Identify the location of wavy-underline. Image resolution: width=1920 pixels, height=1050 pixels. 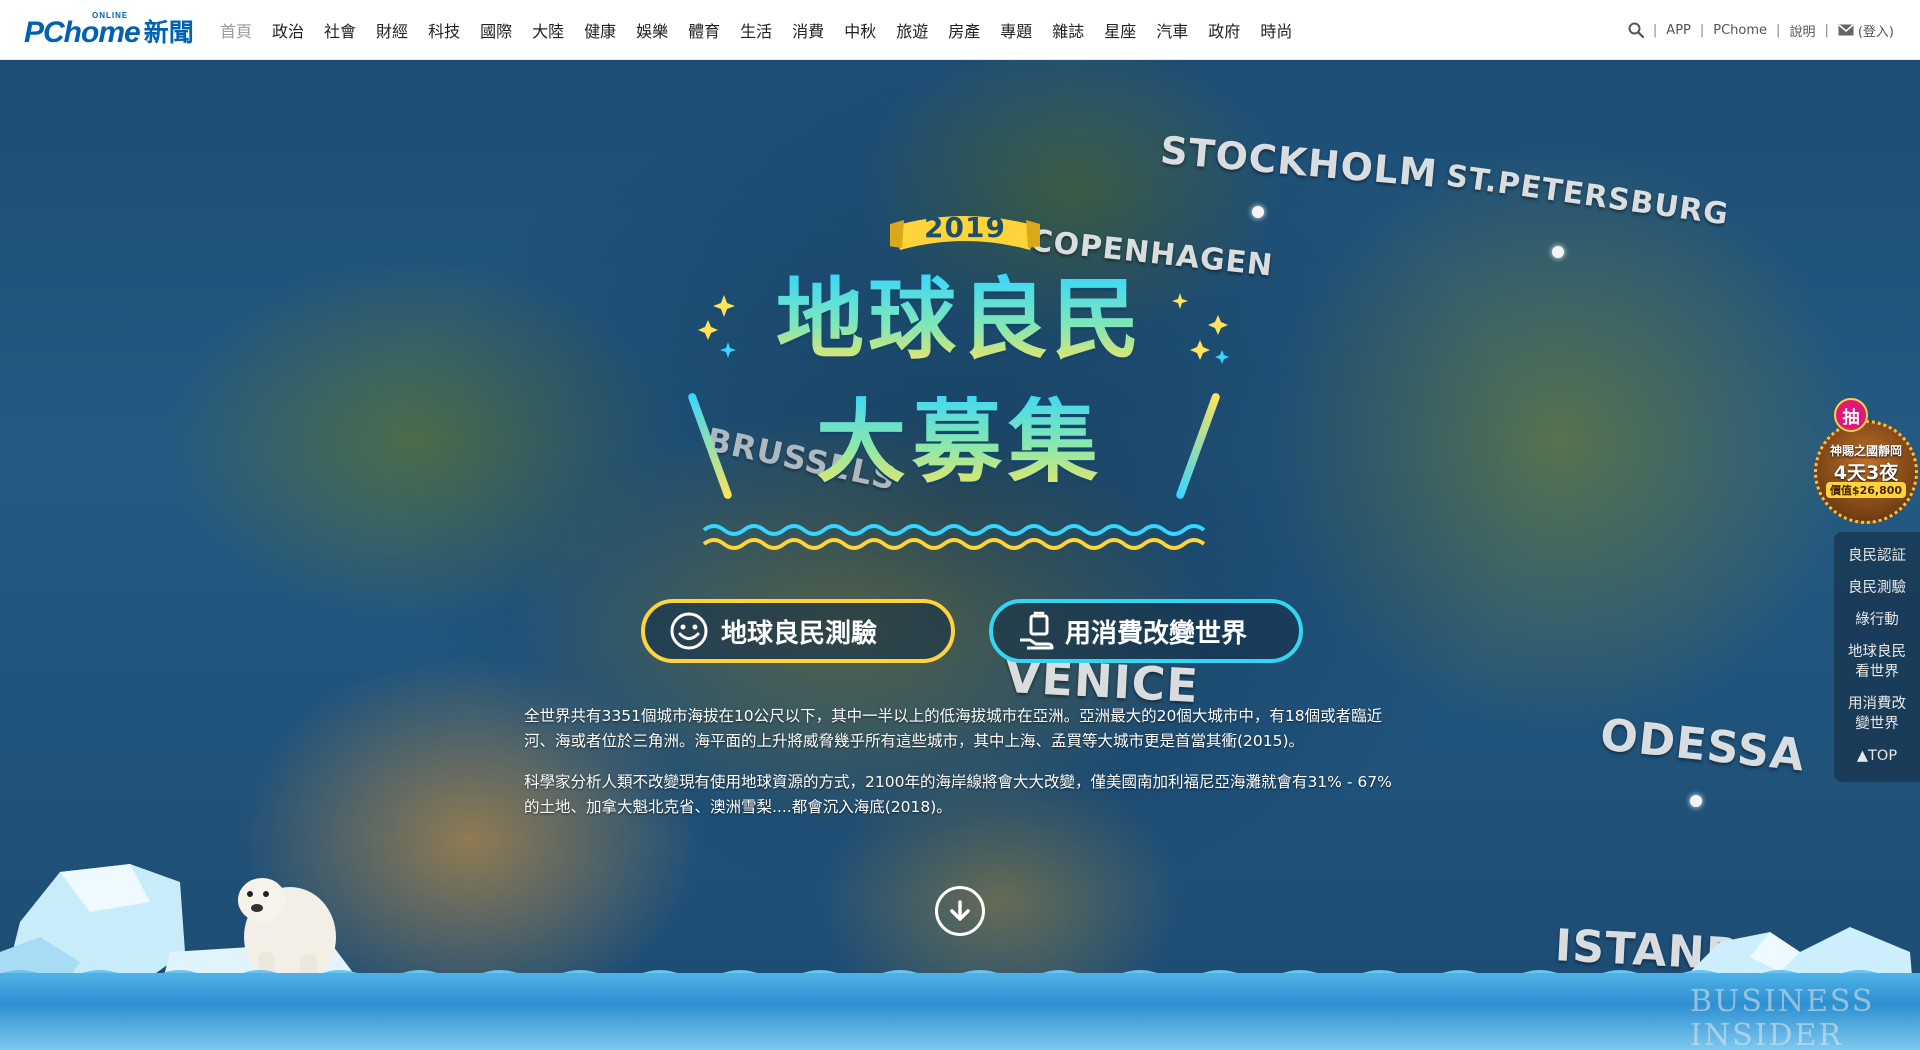
(954, 537).